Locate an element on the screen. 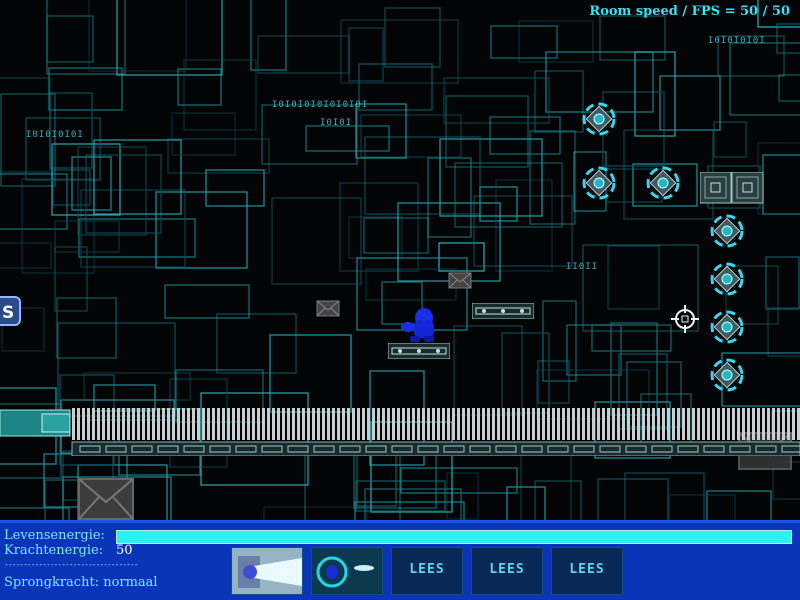  metal-platform is located at coordinates (503, 311).